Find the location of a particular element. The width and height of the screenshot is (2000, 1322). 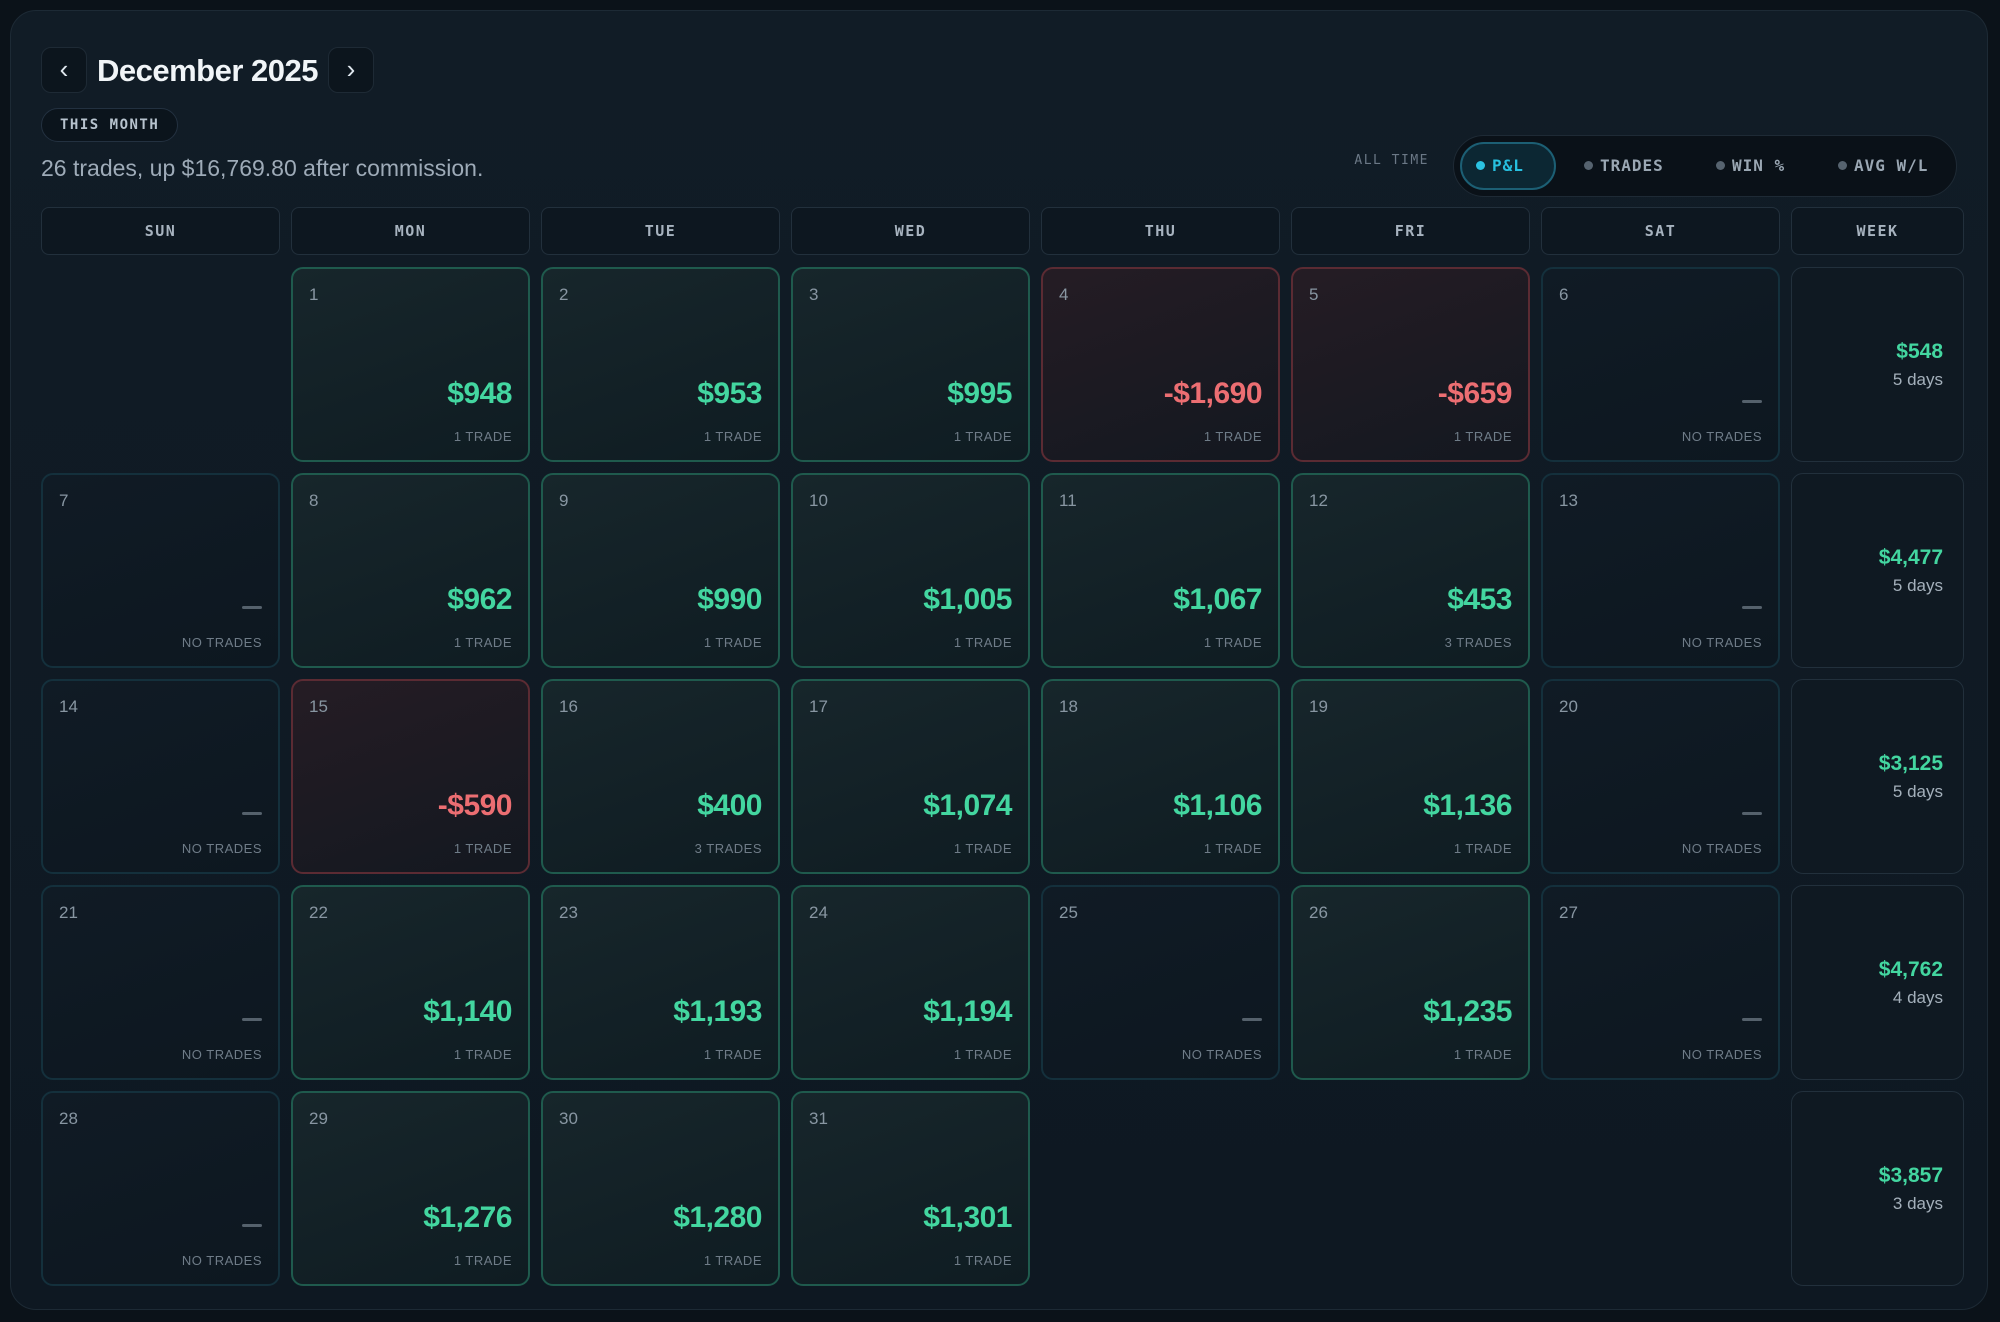

day-pnl: $953 is located at coordinates (729, 393).